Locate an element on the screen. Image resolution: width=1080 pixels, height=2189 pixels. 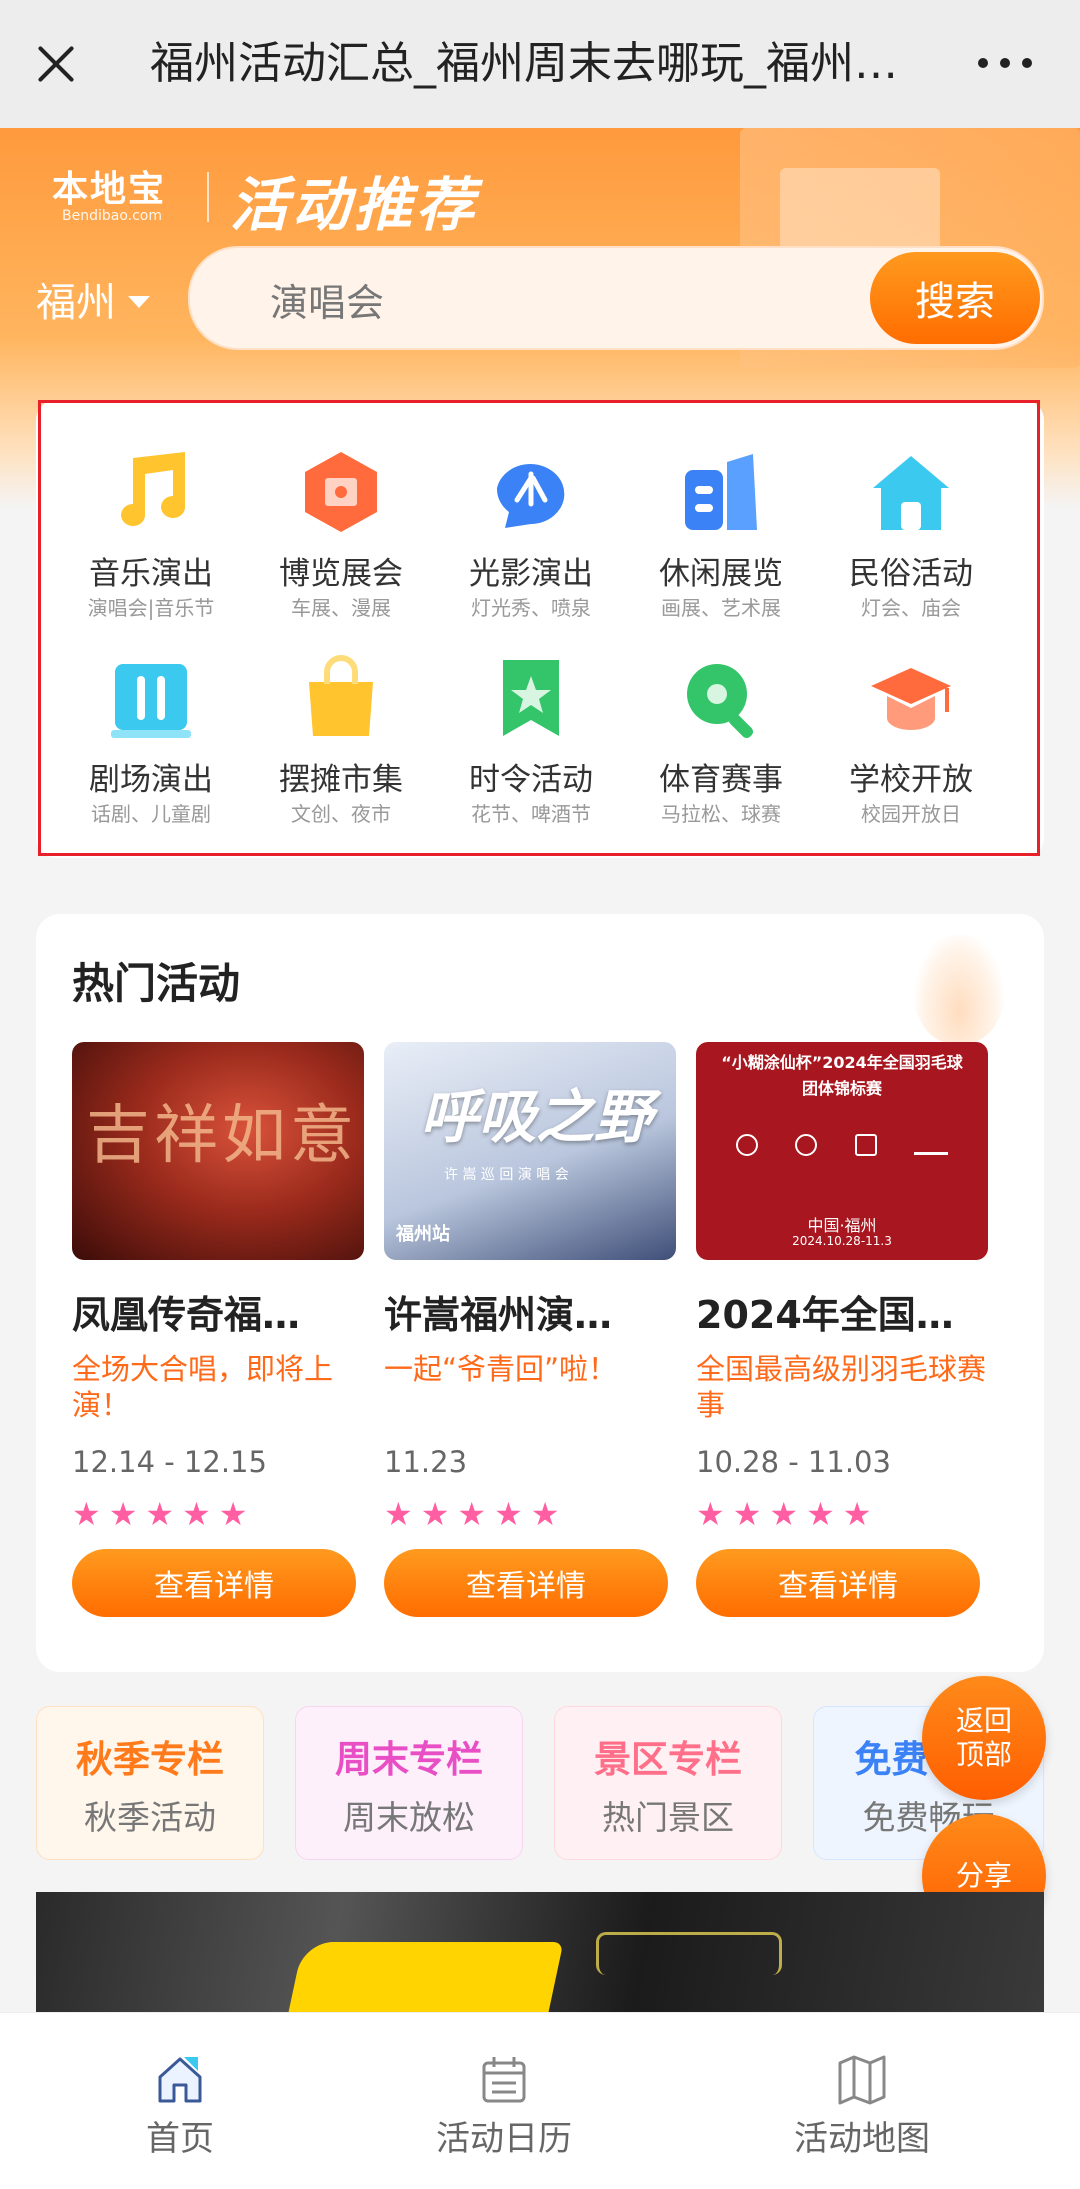
gallery-icon is located at coordinates (721, 492).